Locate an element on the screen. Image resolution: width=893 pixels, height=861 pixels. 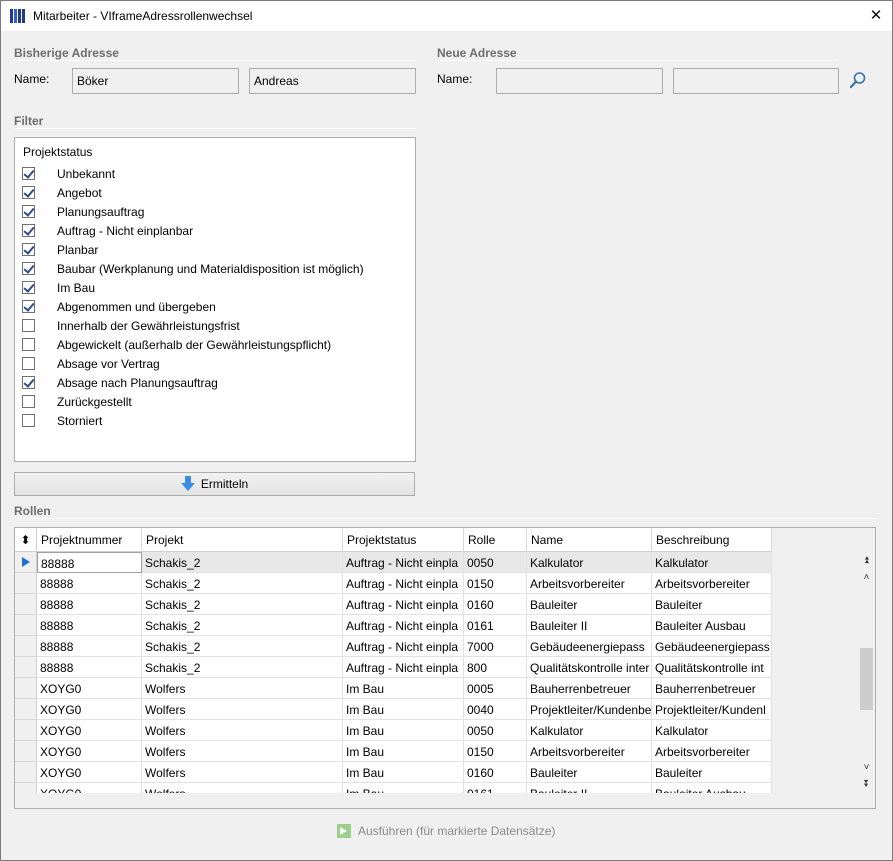
vertical-scrollbar: ⏫︎ ˄ ˅ ⏬︎ is located at coordinates (866, 672).